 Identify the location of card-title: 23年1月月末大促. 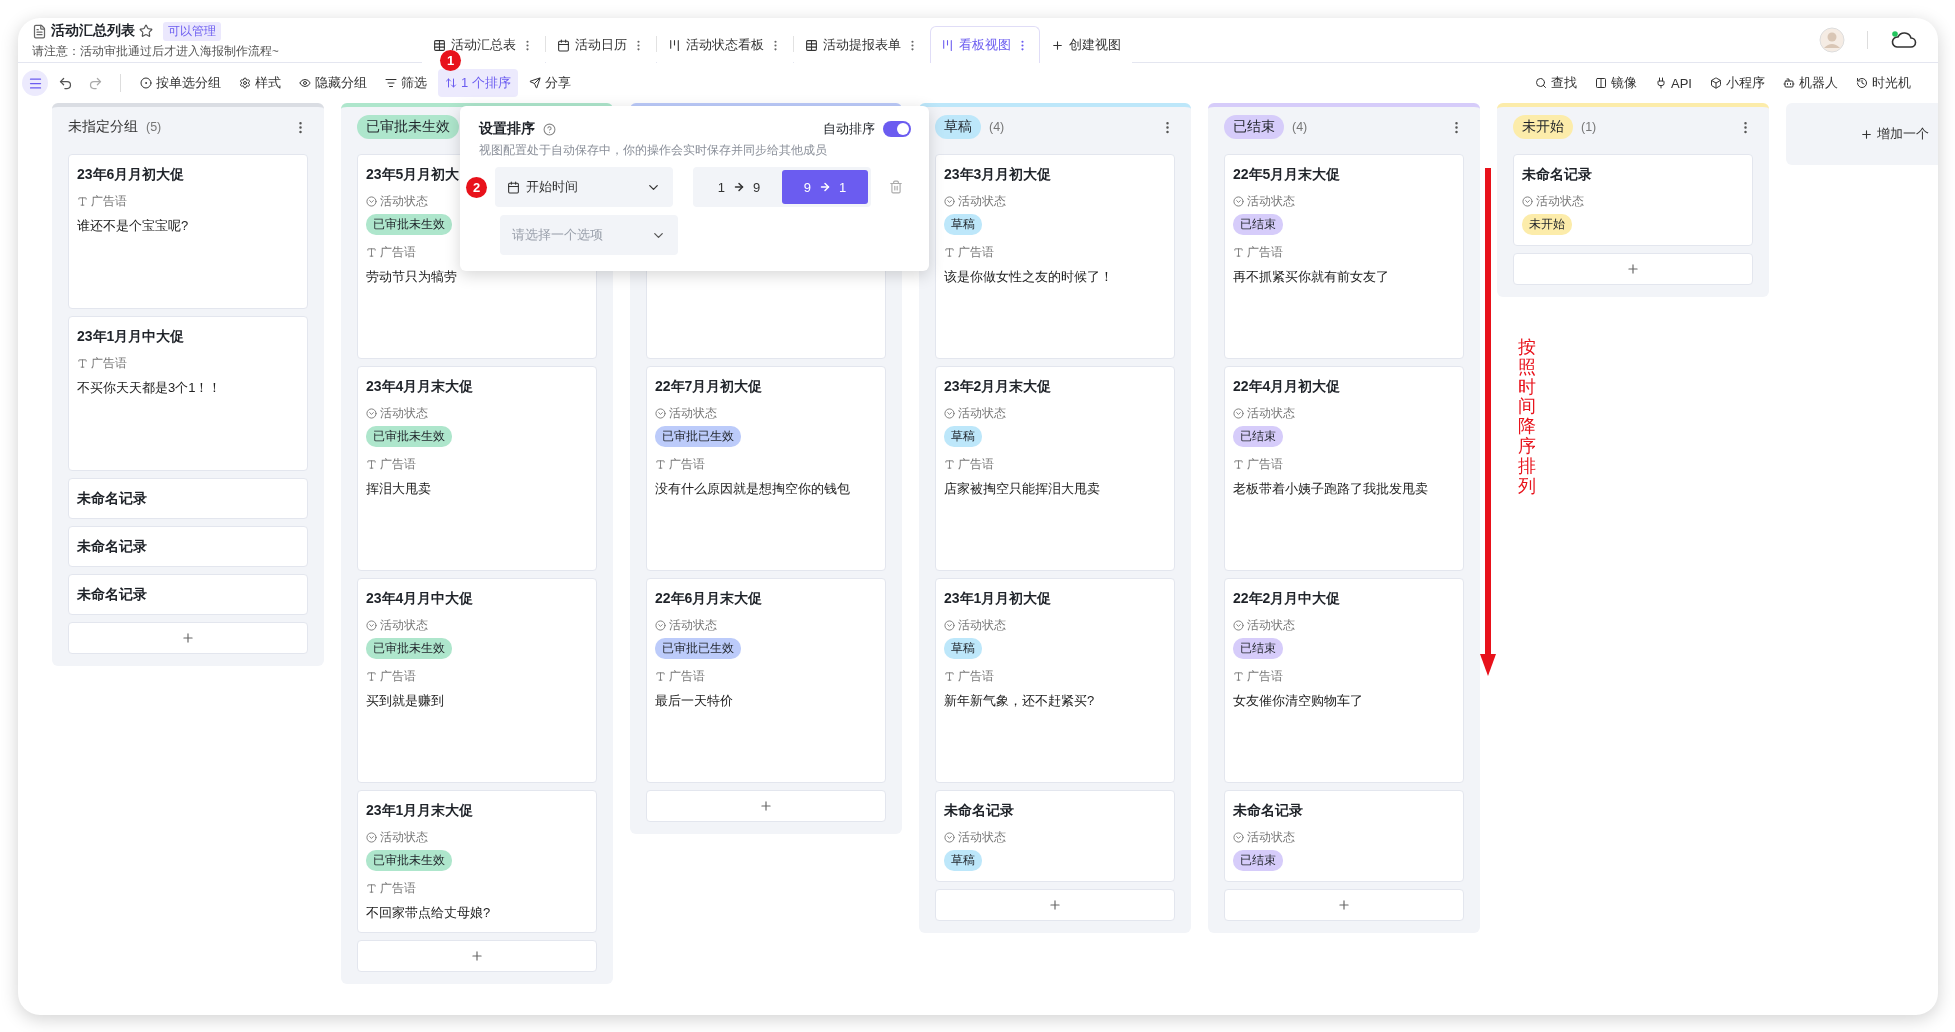
(420, 811).